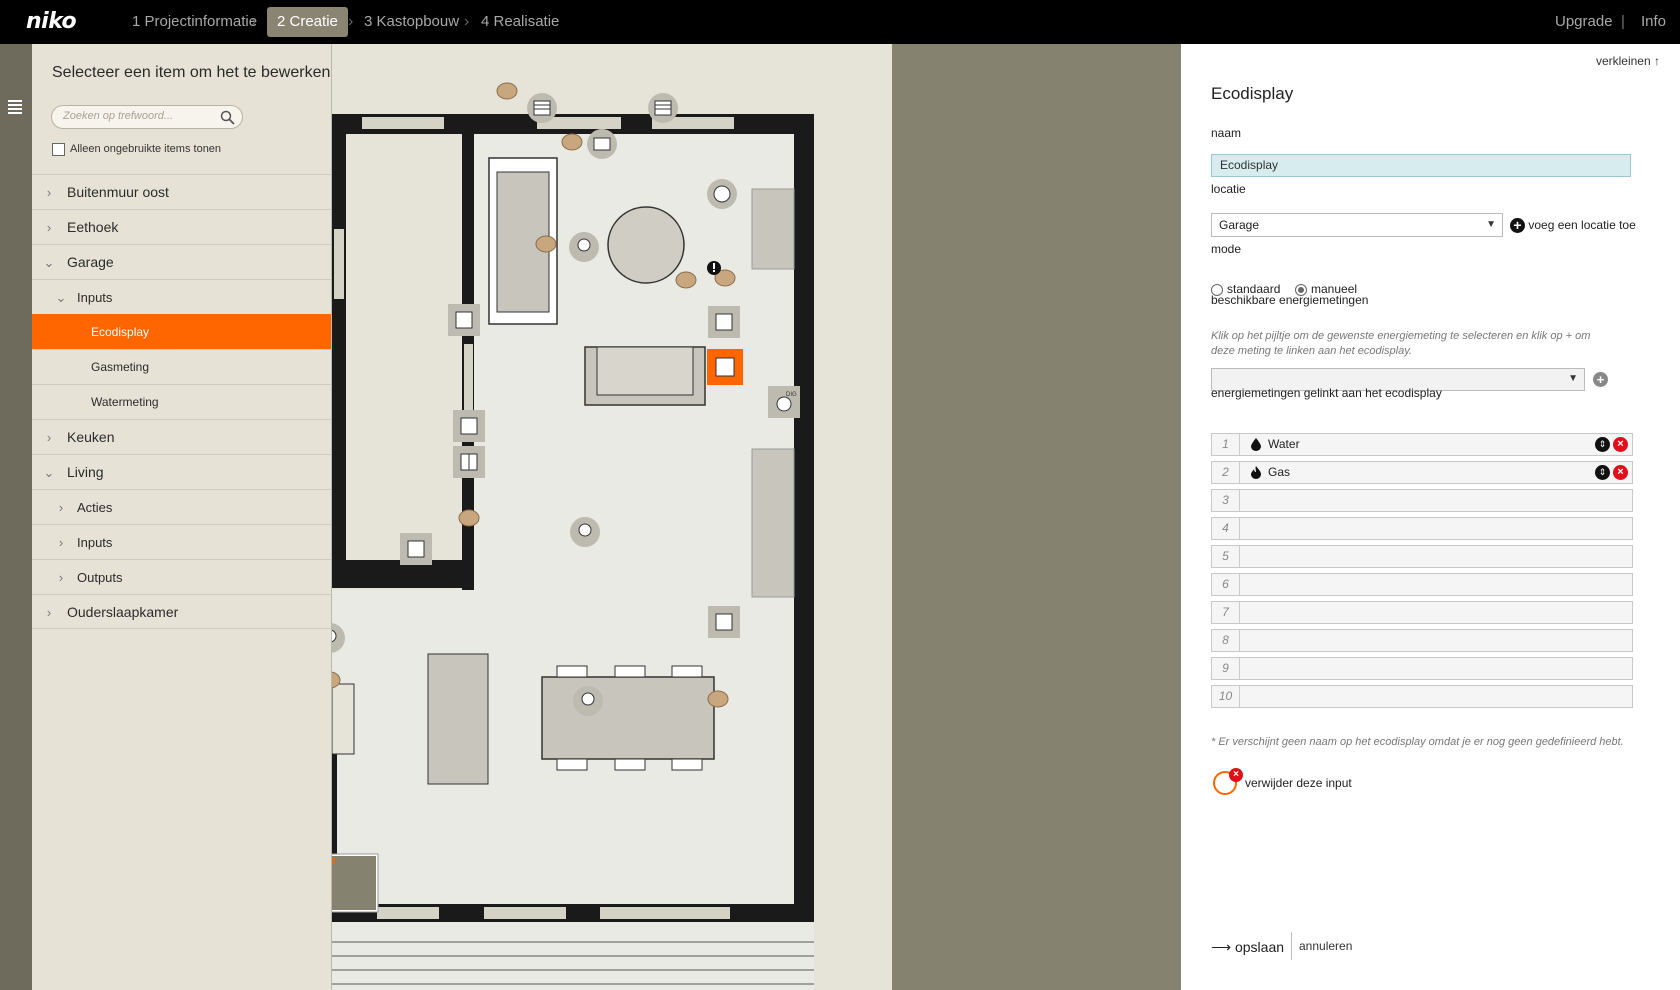 The image size is (1680, 990). Describe the element at coordinates (1226, 133) in the screenshot. I see `name-label: naam` at that location.